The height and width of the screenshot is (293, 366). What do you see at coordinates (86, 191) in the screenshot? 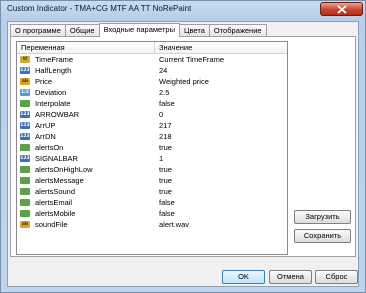
I see `parameter-name-cell: alertsSound` at bounding box center [86, 191].